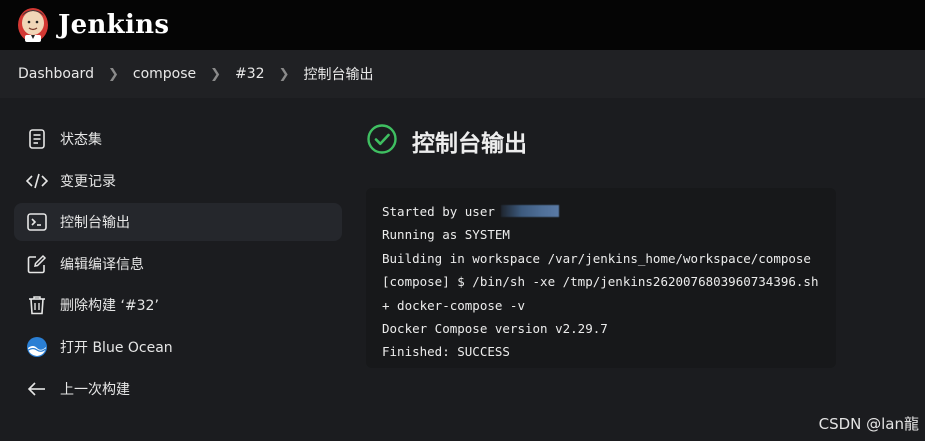 The height and width of the screenshot is (441, 925). I want to click on sidebar-item-label: 控制台输出, so click(95, 223).